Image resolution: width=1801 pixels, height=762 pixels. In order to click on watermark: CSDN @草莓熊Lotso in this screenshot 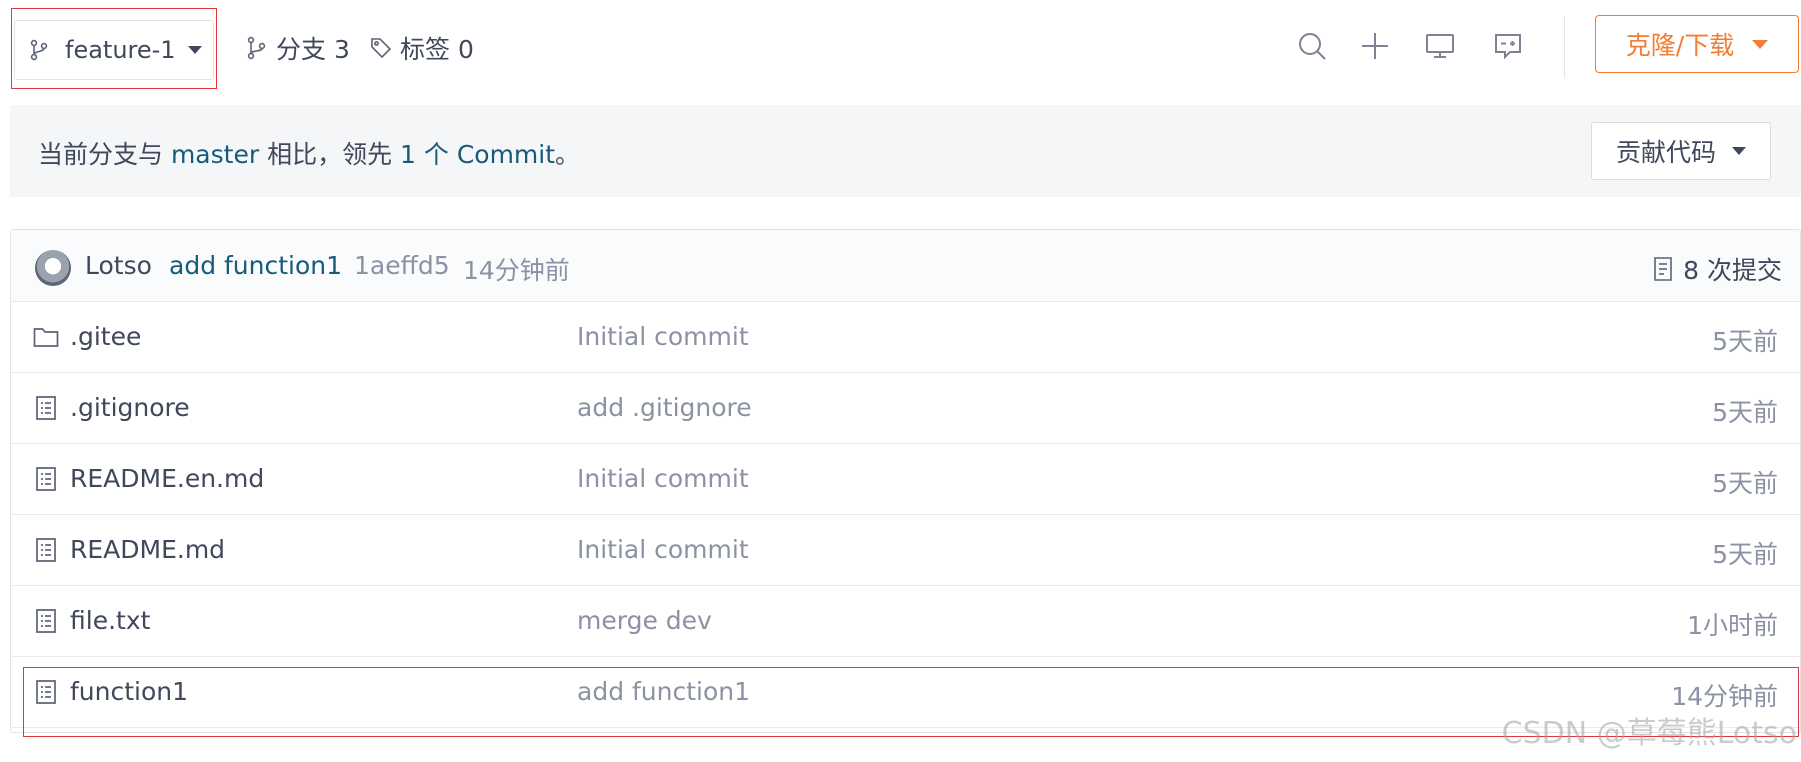, I will do `click(1649, 733)`.